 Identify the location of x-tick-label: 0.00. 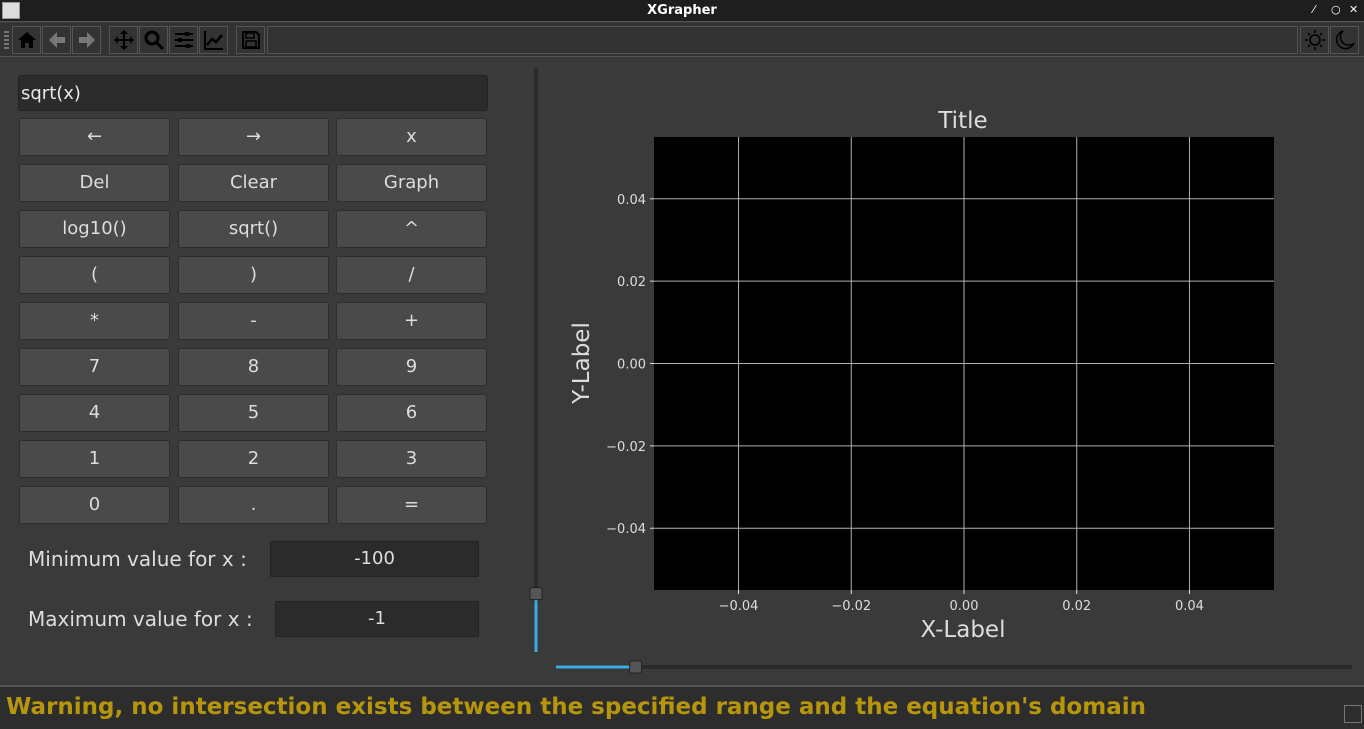
(964, 606).